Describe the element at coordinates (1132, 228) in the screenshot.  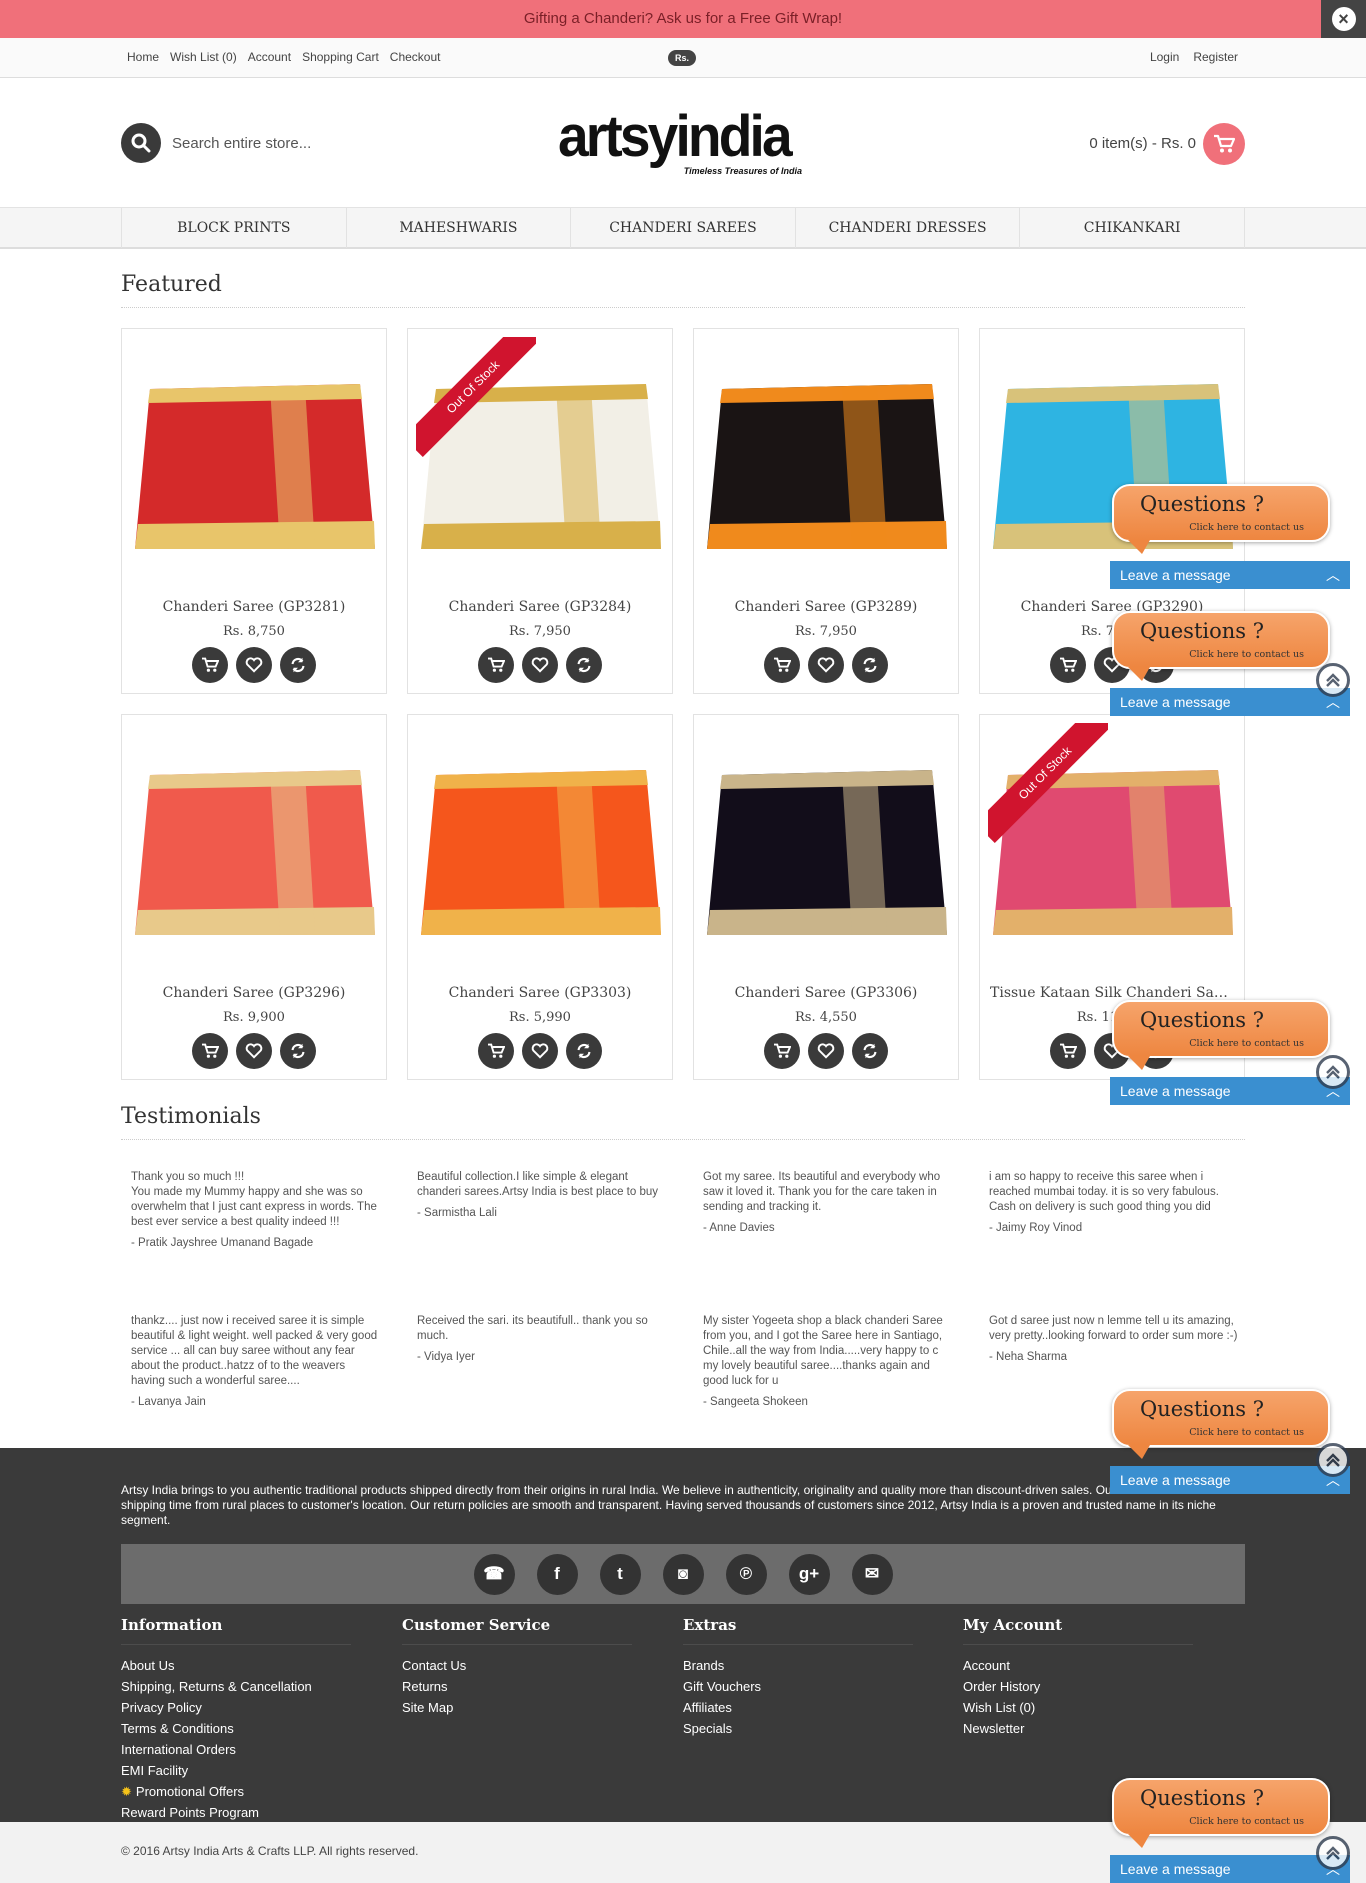
I see `nav-chikankari: CHIKANKARI` at that location.